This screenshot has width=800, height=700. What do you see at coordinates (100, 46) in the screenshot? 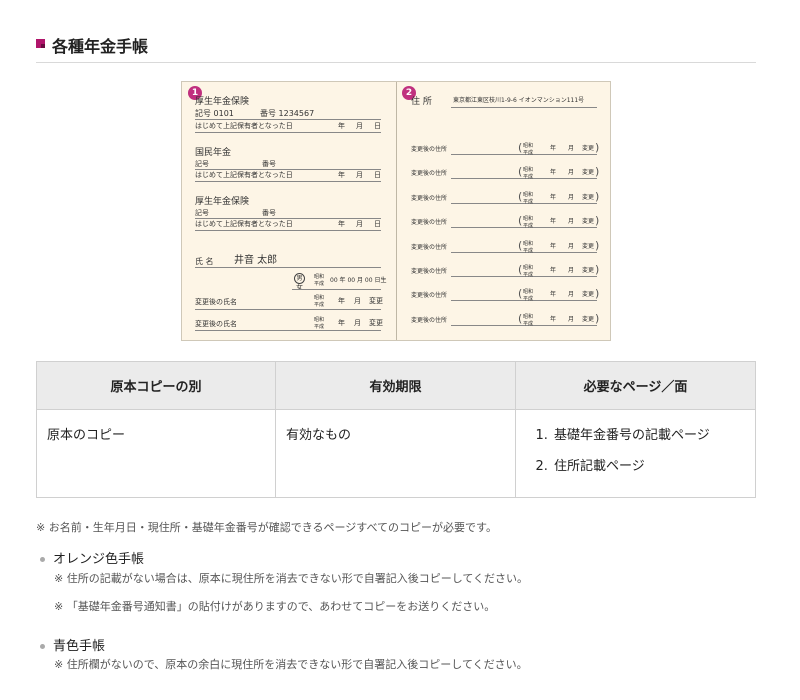
I see `section-title: 各種年金手帳` at bounding box center [100, 46].